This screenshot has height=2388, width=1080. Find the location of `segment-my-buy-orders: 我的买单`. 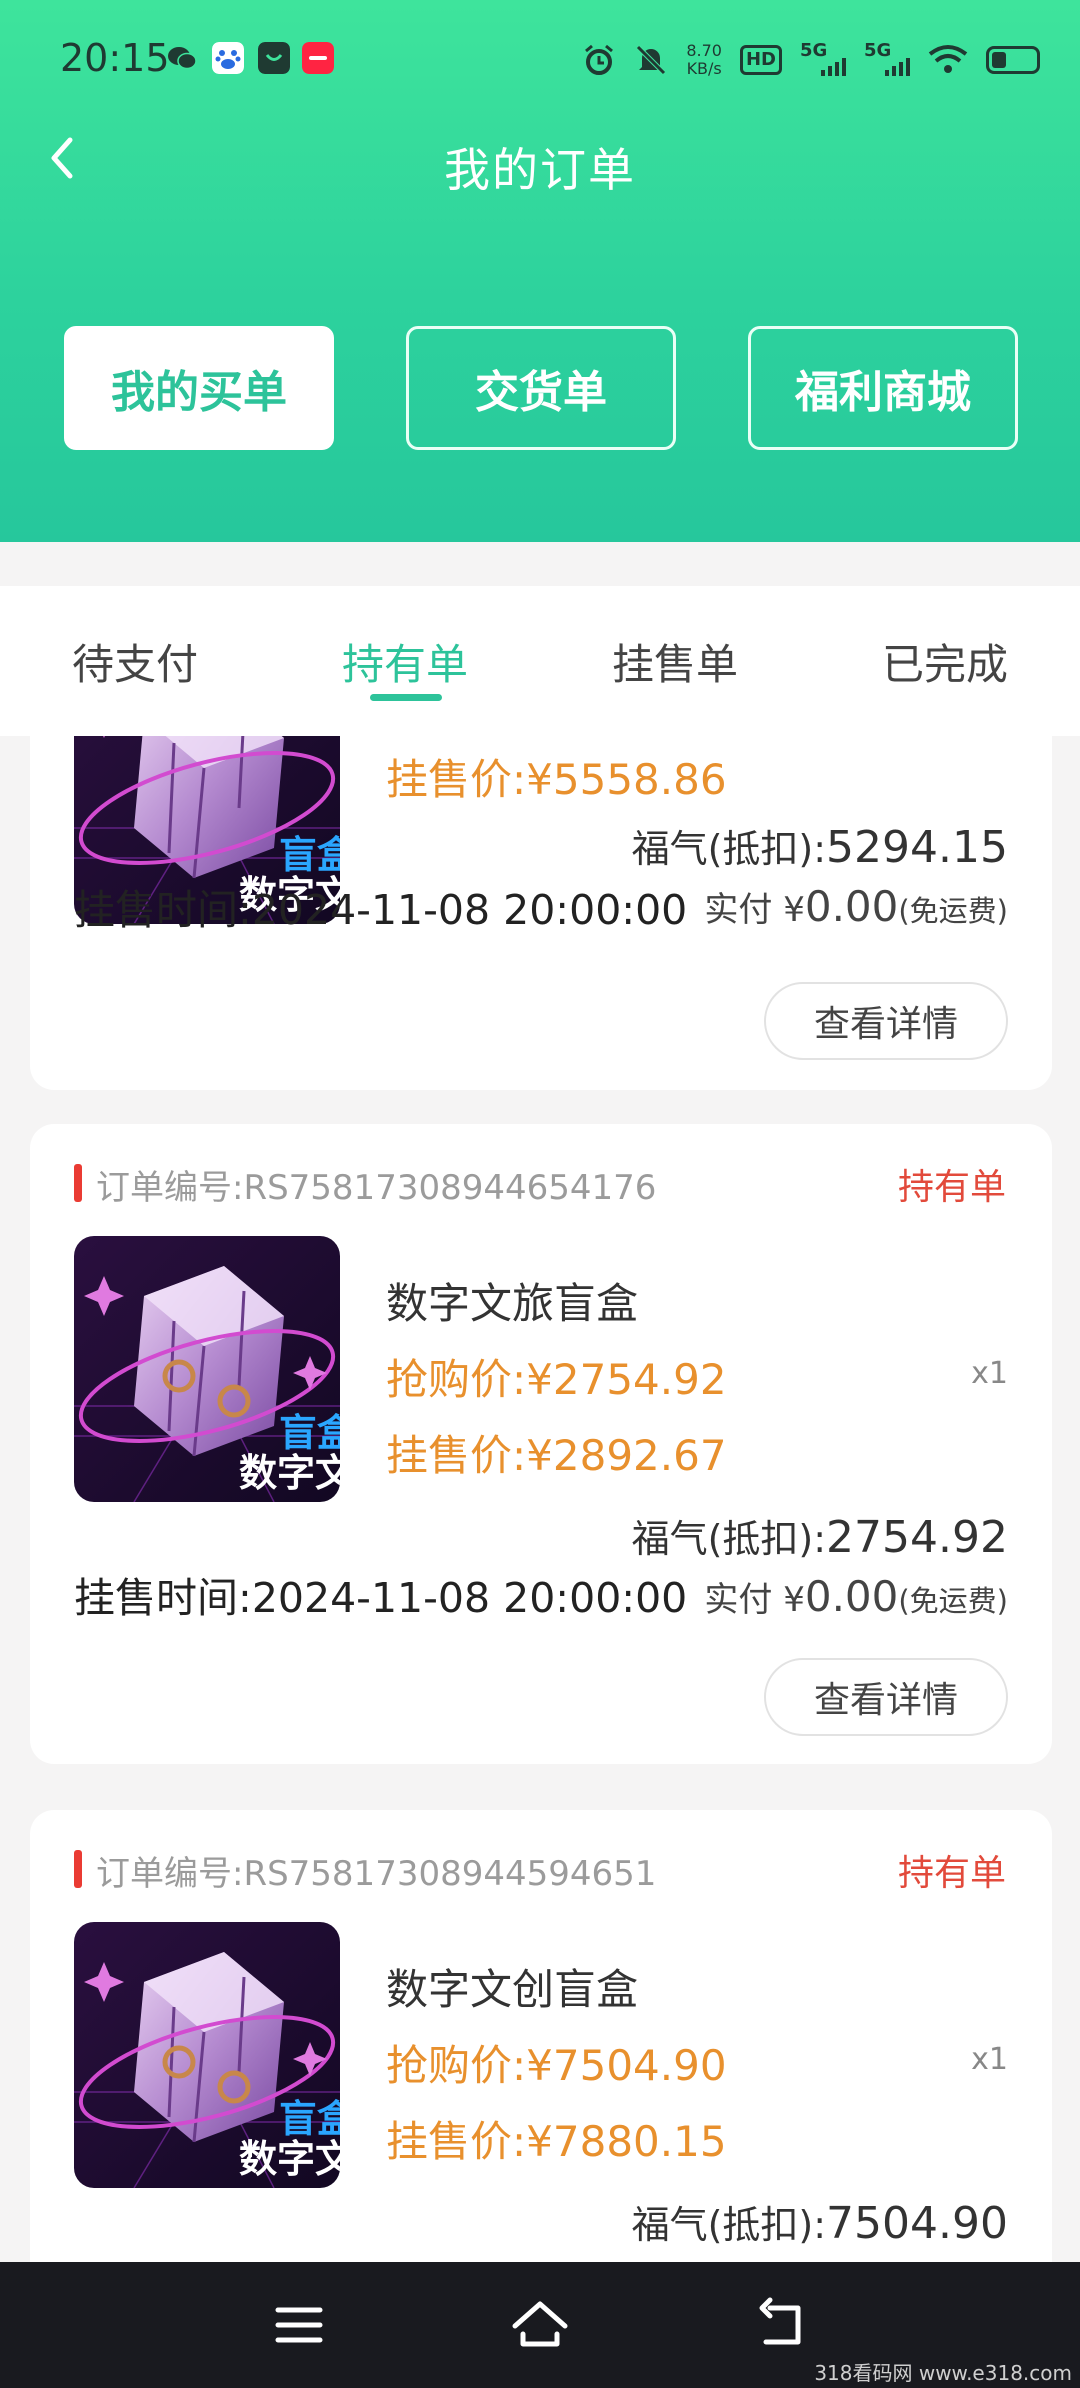

segment-my-buy-orders: 我的买单 is located at coordinates (199, 388).